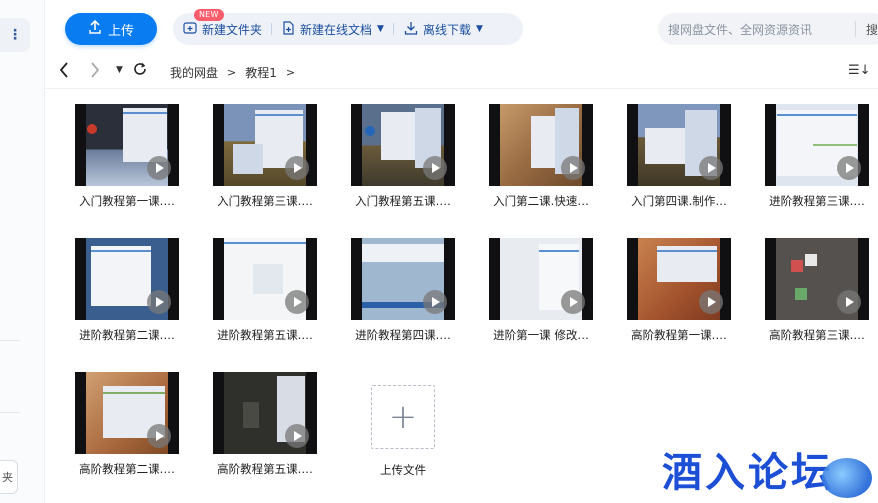  Describe the element at coordinates (411, 29) in the screenshot. I see `download-icon` at that location.